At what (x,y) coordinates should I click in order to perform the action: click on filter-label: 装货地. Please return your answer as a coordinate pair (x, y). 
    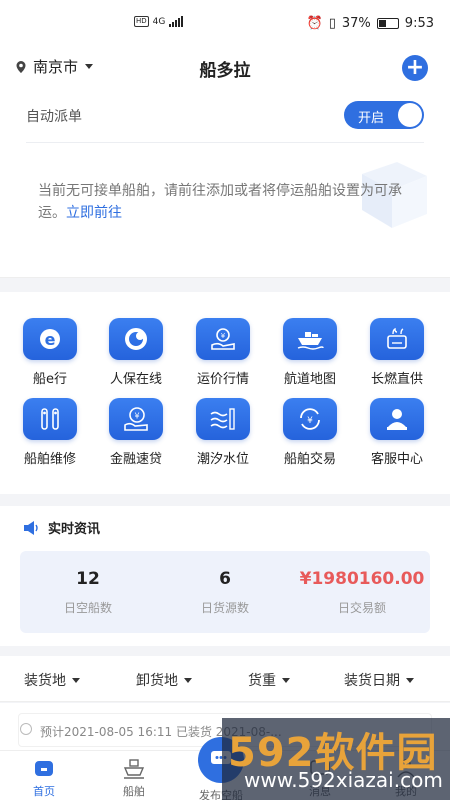
    Looking at the image, I should click on (45, 681).